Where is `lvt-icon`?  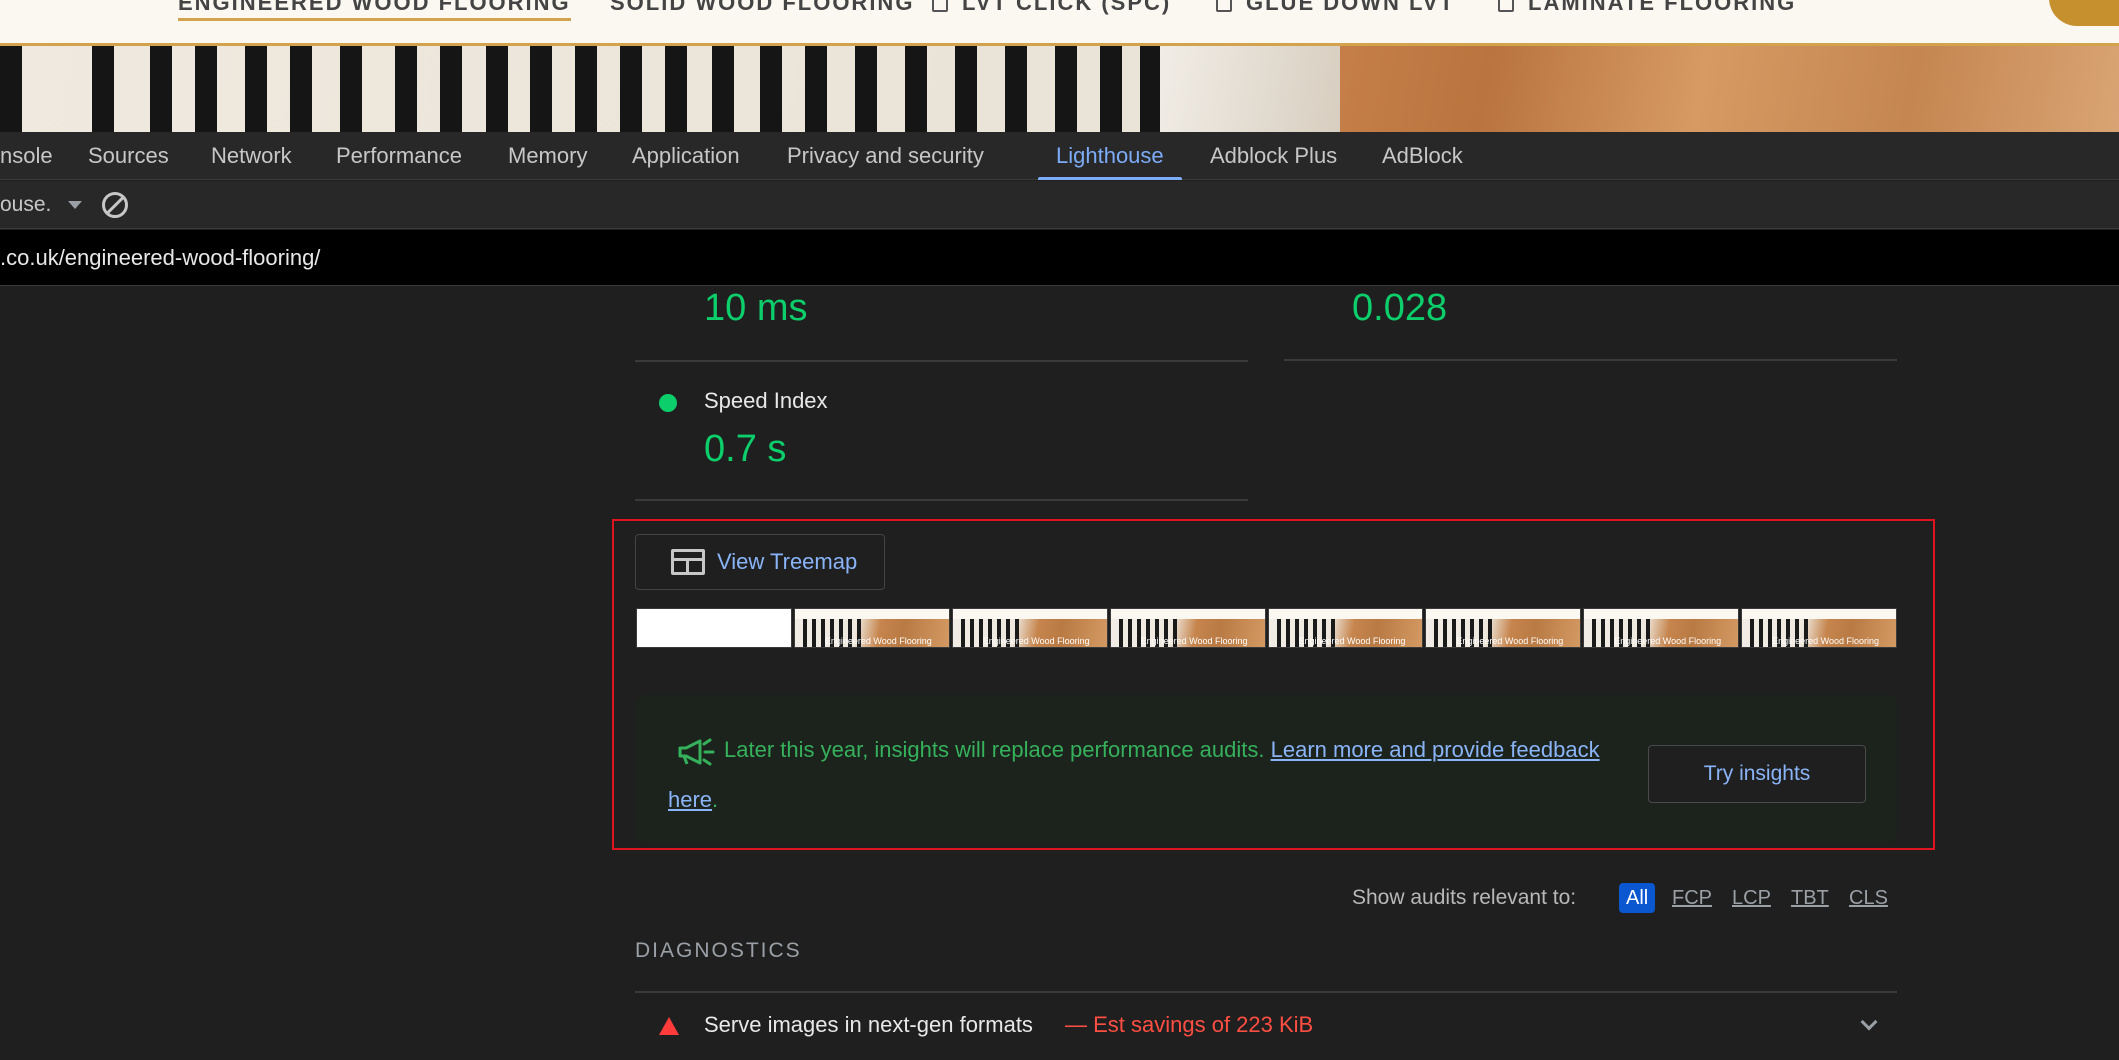
lvt-icon is located at coordinates (940, 6).